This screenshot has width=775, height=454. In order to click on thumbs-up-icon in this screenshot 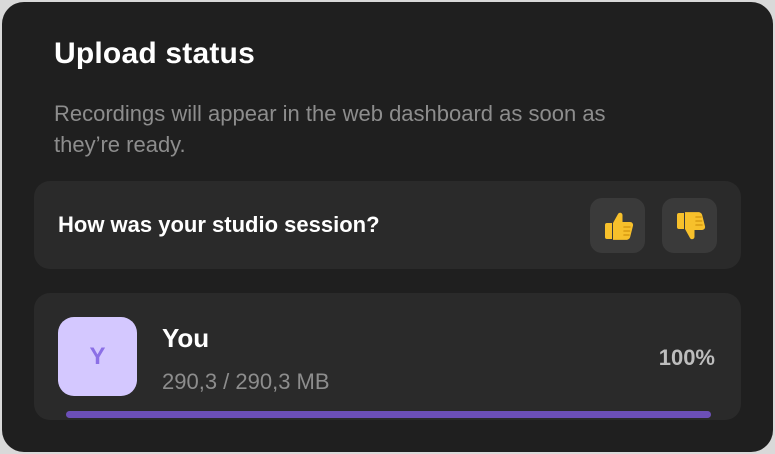, I will do `click(618, 226)`.